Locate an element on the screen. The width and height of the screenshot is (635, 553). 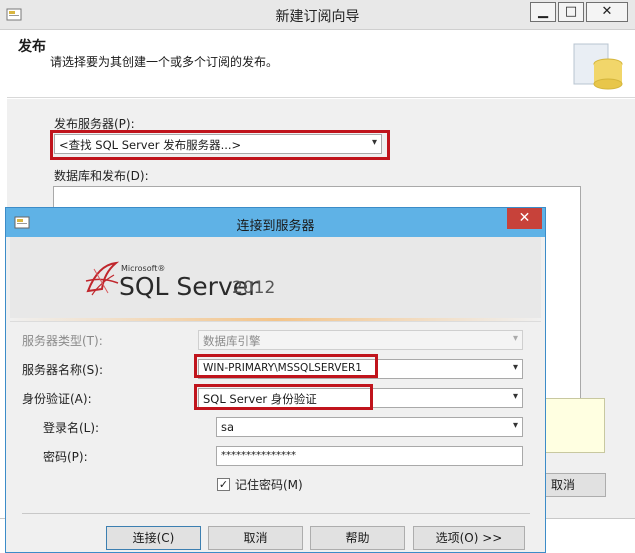
banner-accent-stripe is located at coordinates (275, 319).